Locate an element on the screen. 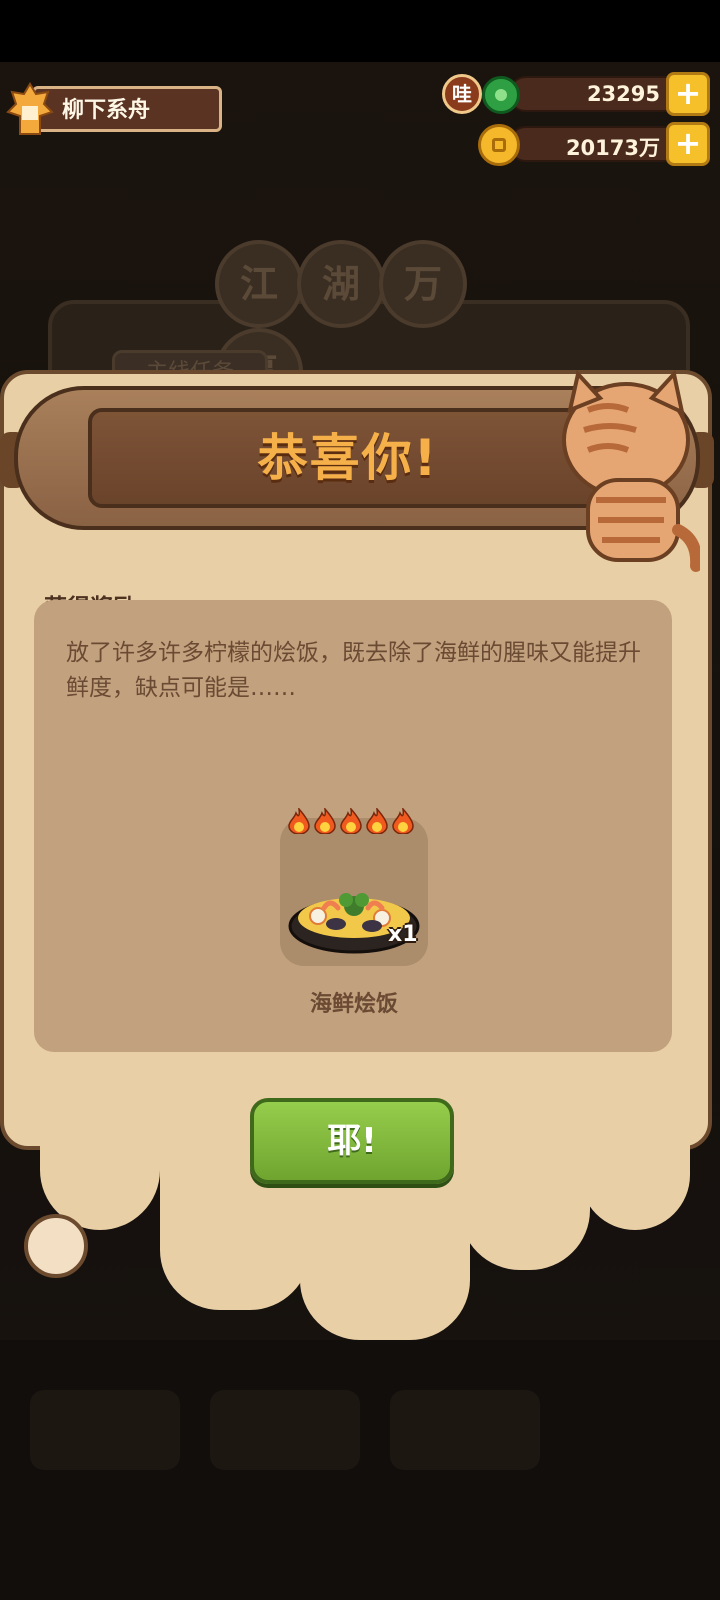 This screenshot has height=1600, width=720. dialog-drip is located at coordinates (525, 1205).